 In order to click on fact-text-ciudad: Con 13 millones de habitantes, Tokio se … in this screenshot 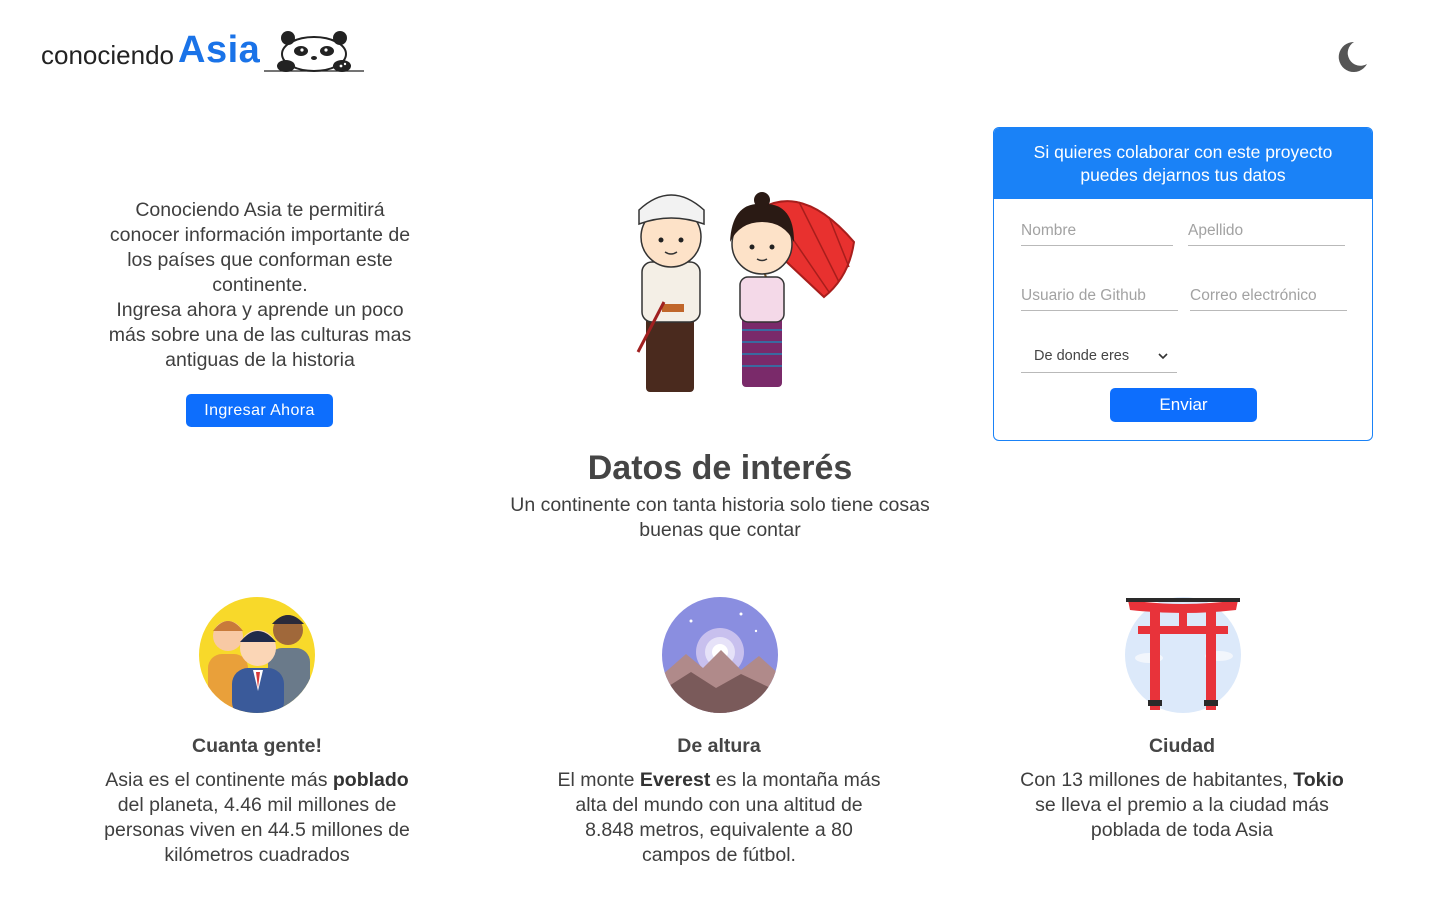, I will do `click(1182, 805)`.